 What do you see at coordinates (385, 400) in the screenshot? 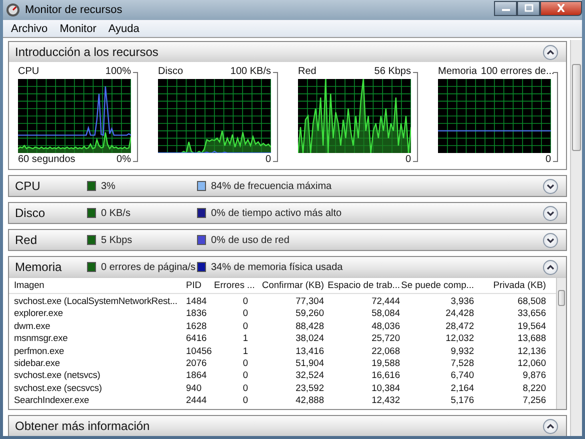
I see `table-cell-text: 12,432` at bounding box center [385, 400].